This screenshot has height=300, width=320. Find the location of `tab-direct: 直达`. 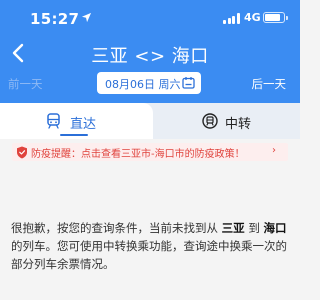

tab-direct: 直达 is located at coordinates (76, 121).